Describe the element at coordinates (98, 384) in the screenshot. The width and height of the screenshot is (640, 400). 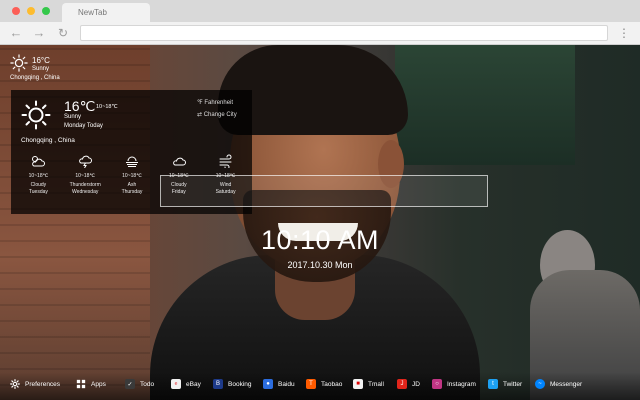
I see `apps-label: Apps` at that location.